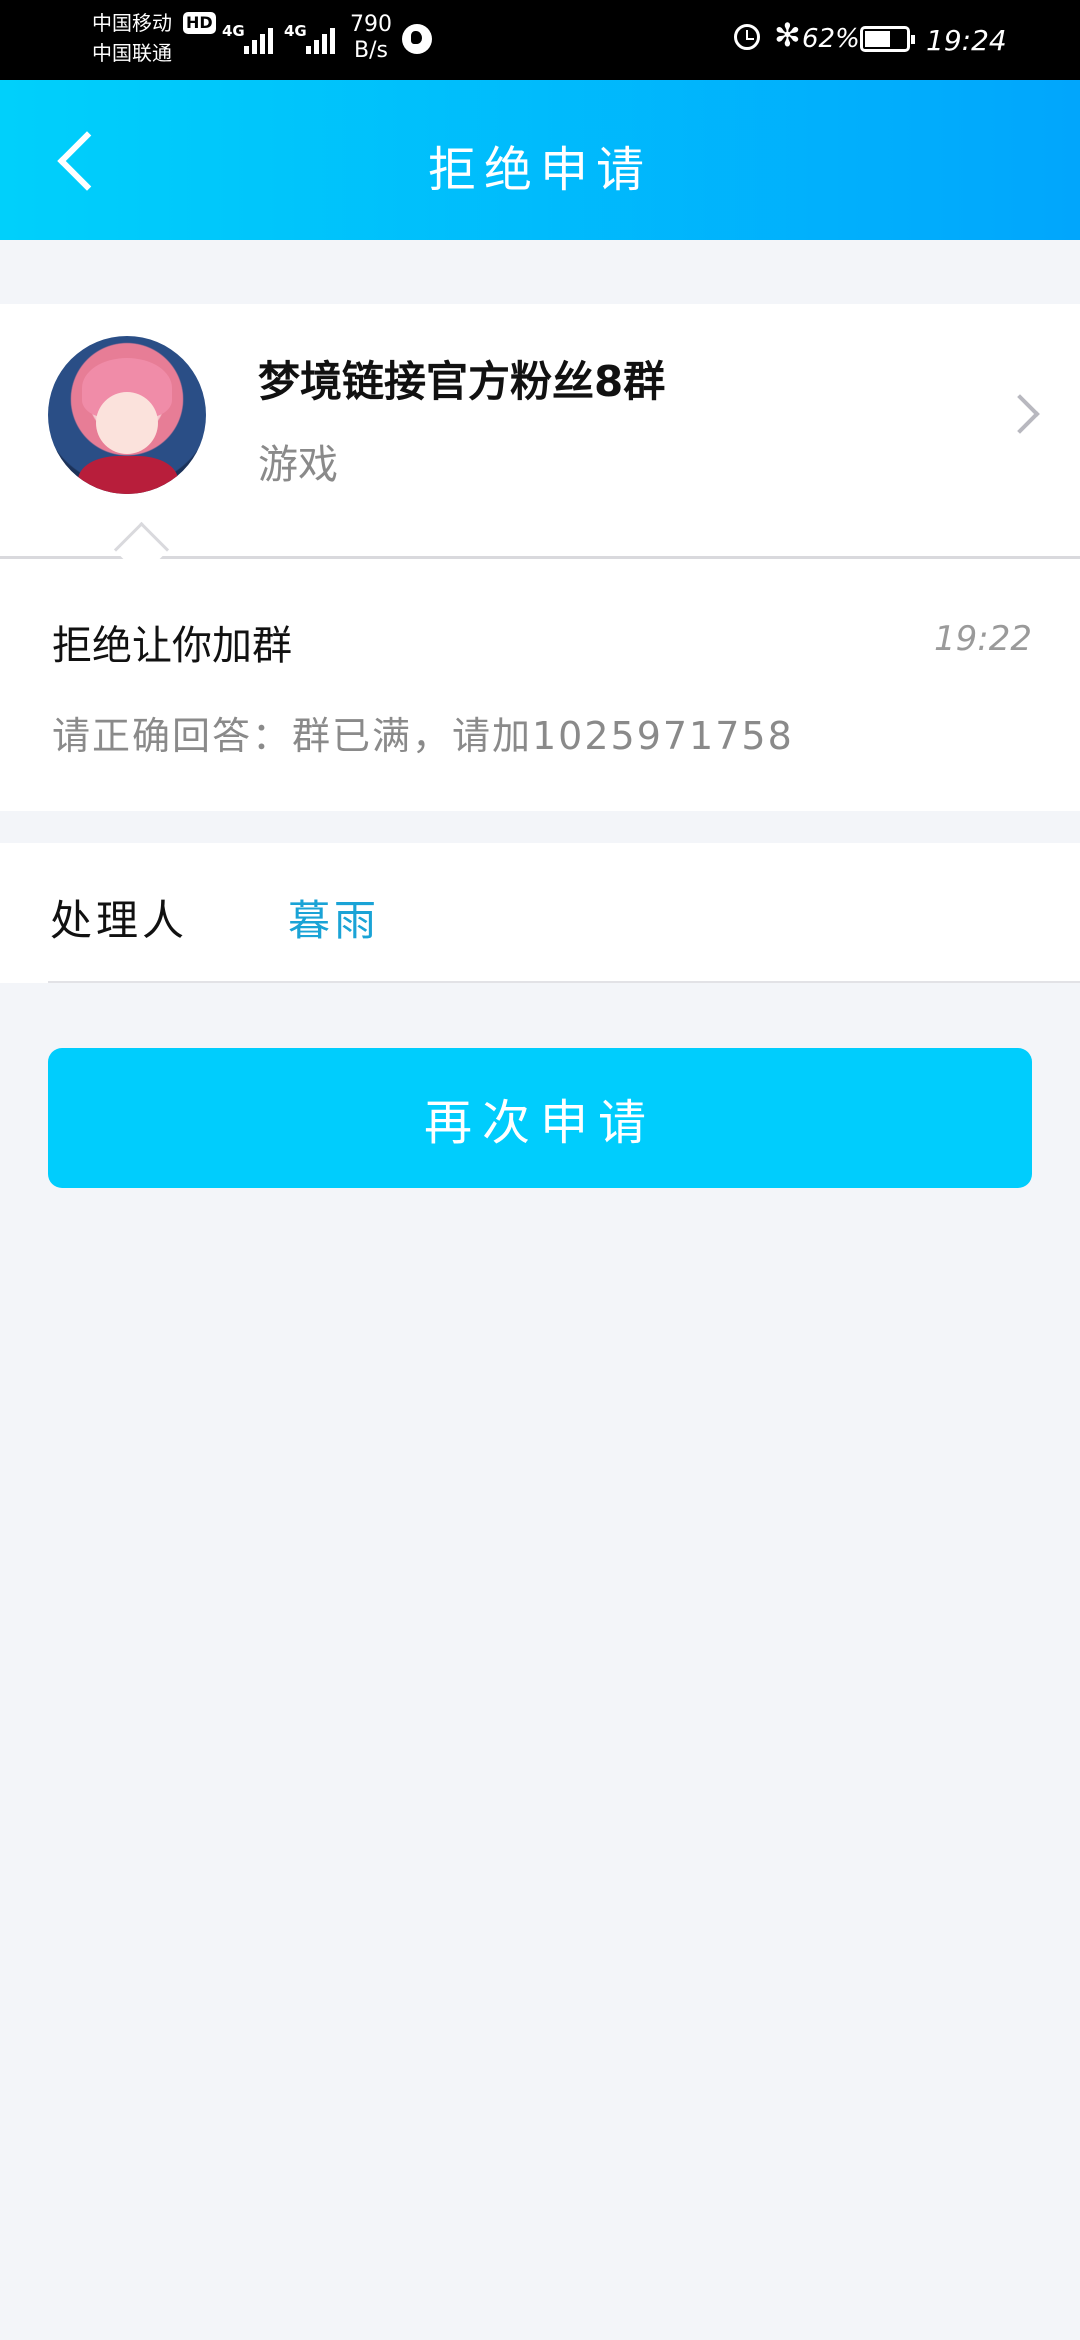 The width and height of the screenshot is (1080, 2340). What do you see at coordinates (314, 37) in the screenshot?
I see `signal-icon-2: 4G` at bounding box center [314, 37].